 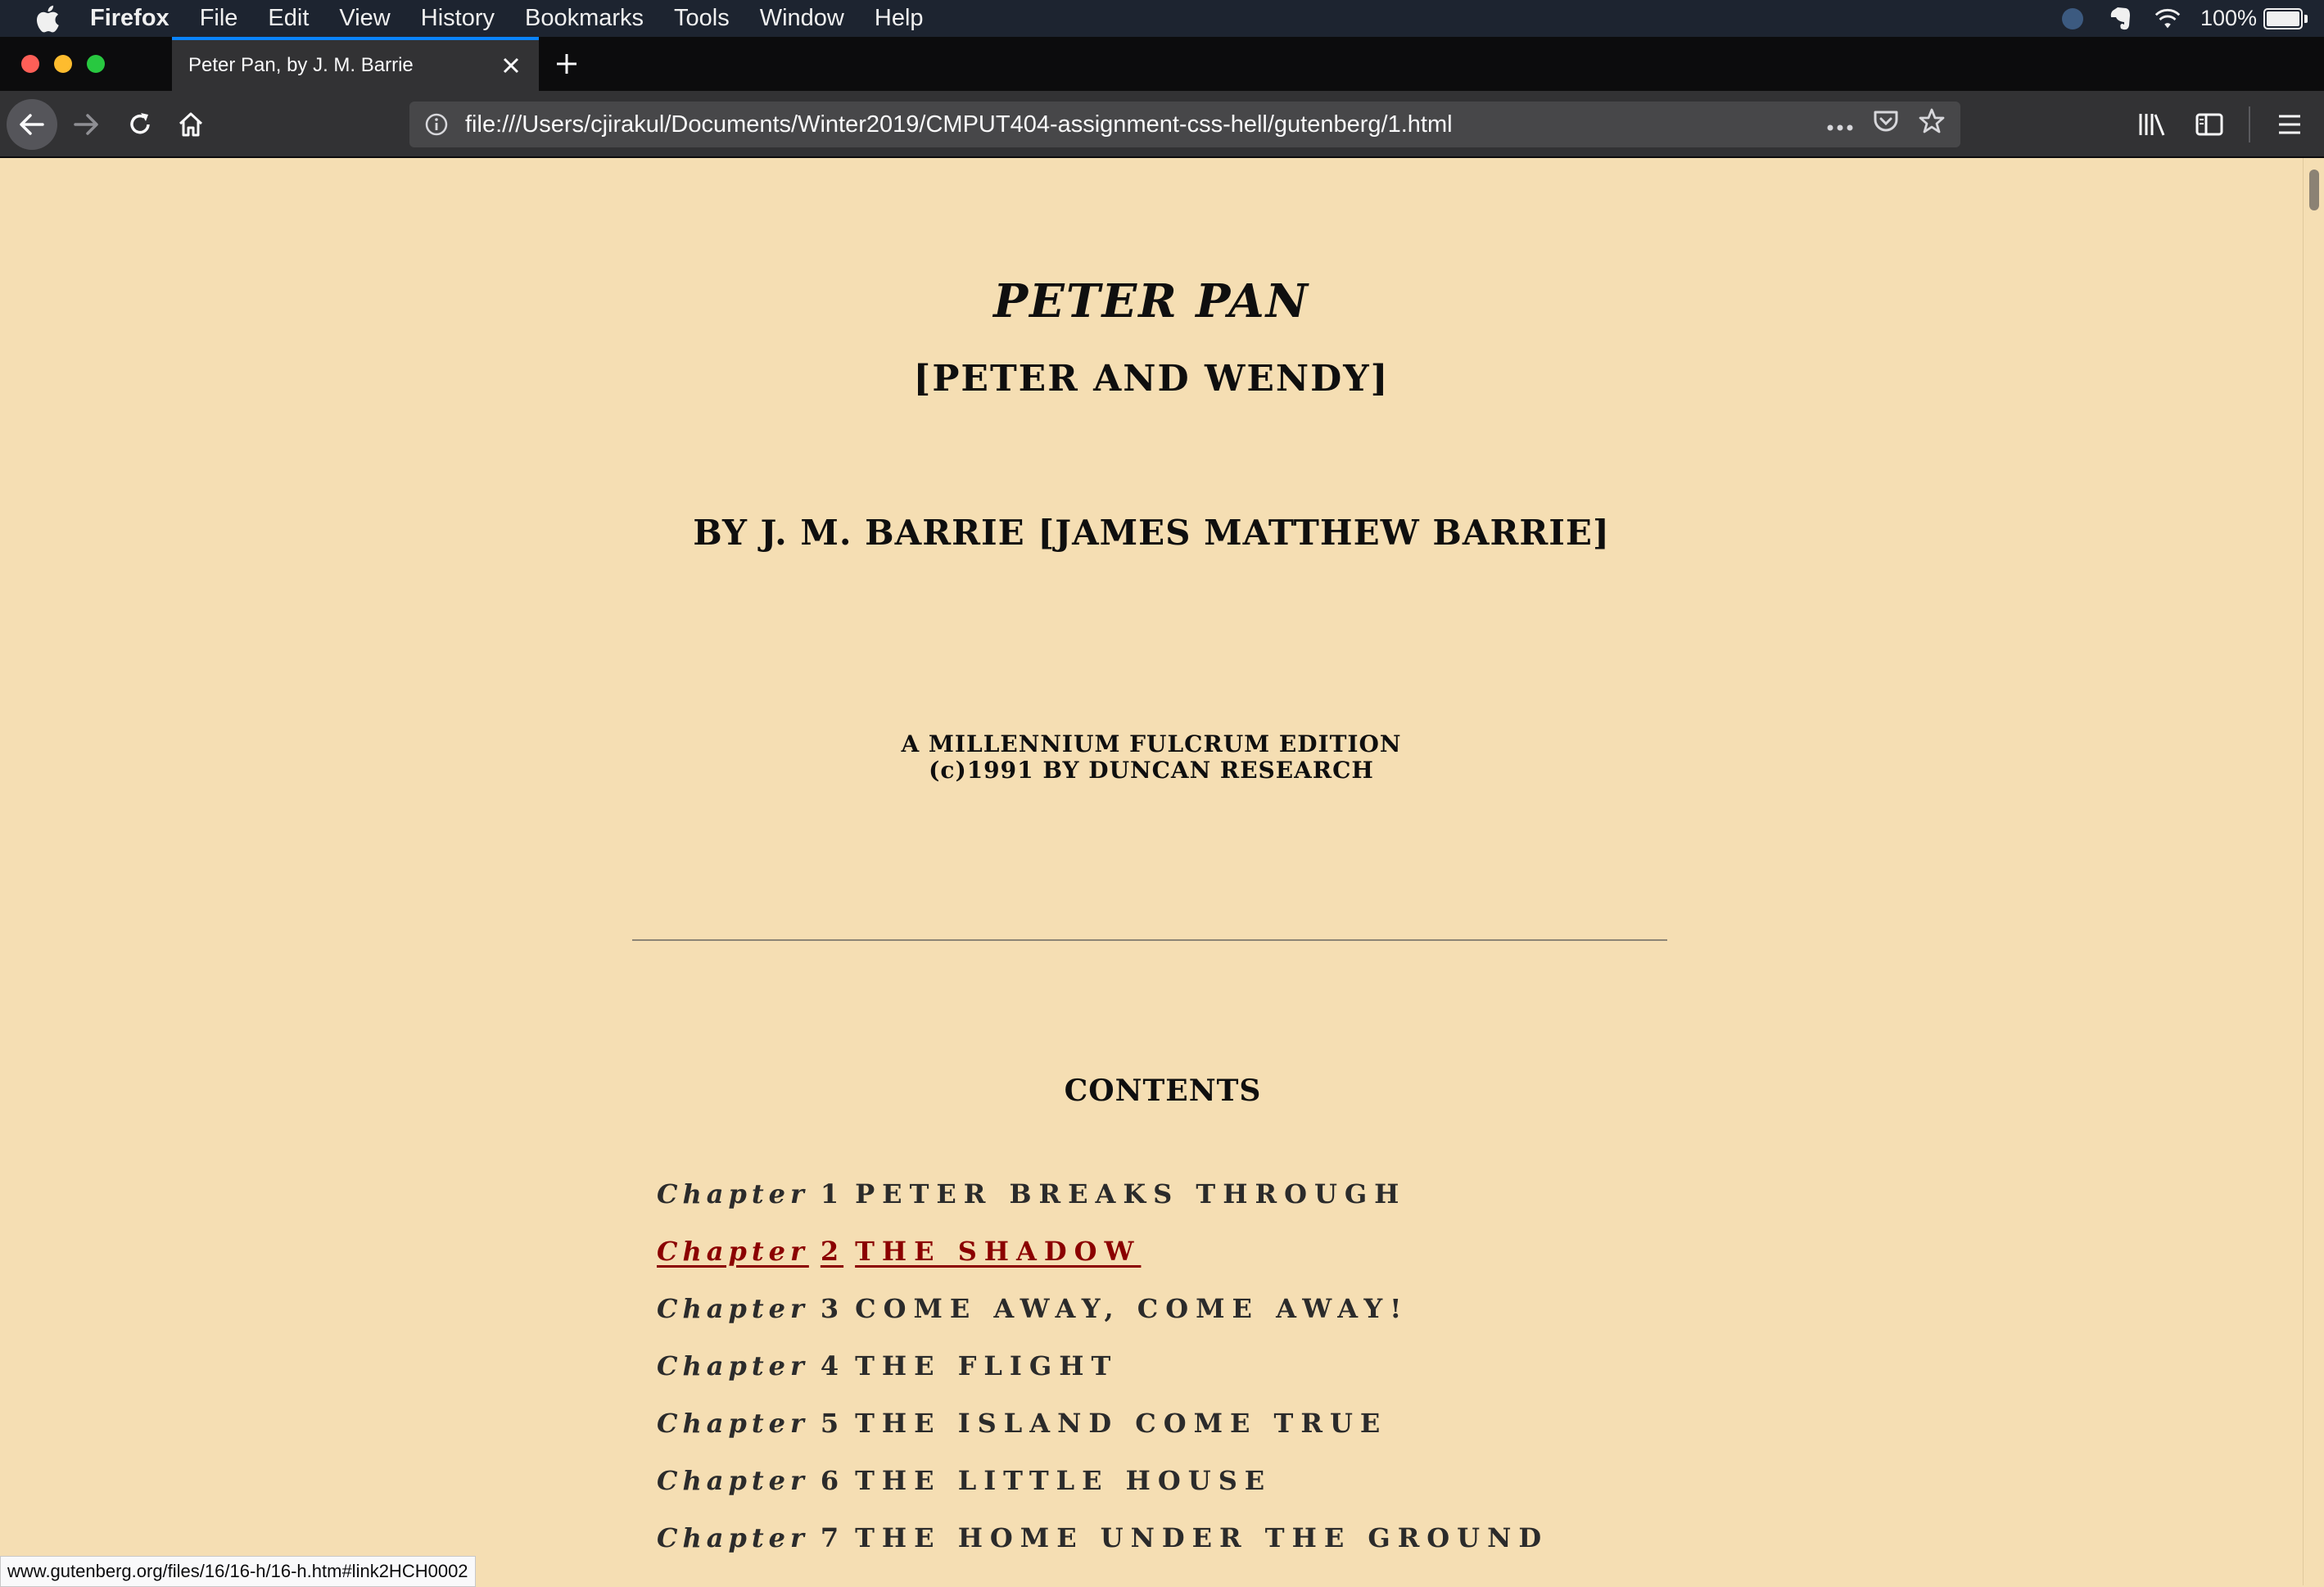 I want to click on battery-fill, so click(x=2283, y=18).